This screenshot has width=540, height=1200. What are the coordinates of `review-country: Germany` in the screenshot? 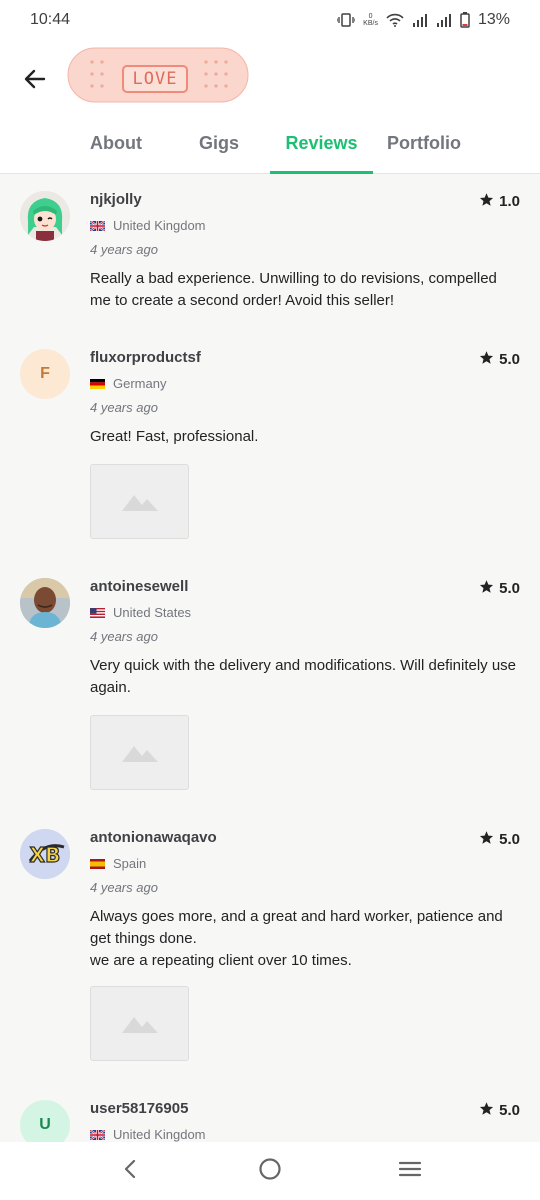 It's located at (128, 383).